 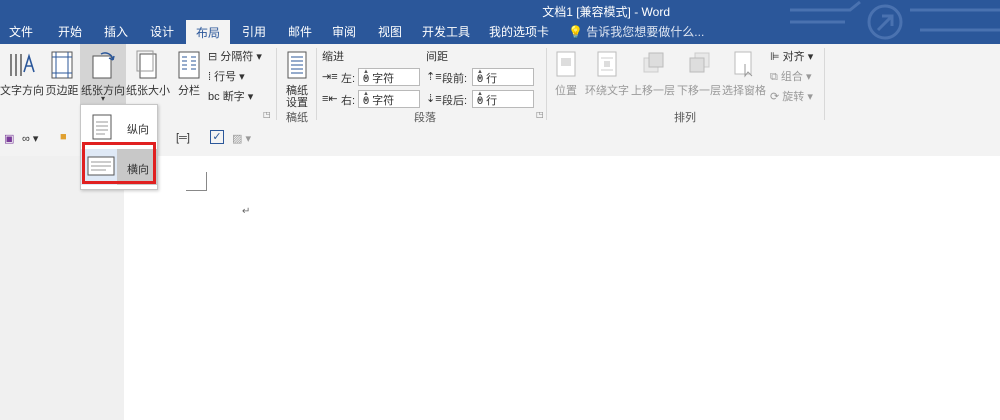 I want to click on bring-forward-icon, so click(x=653, y=62).